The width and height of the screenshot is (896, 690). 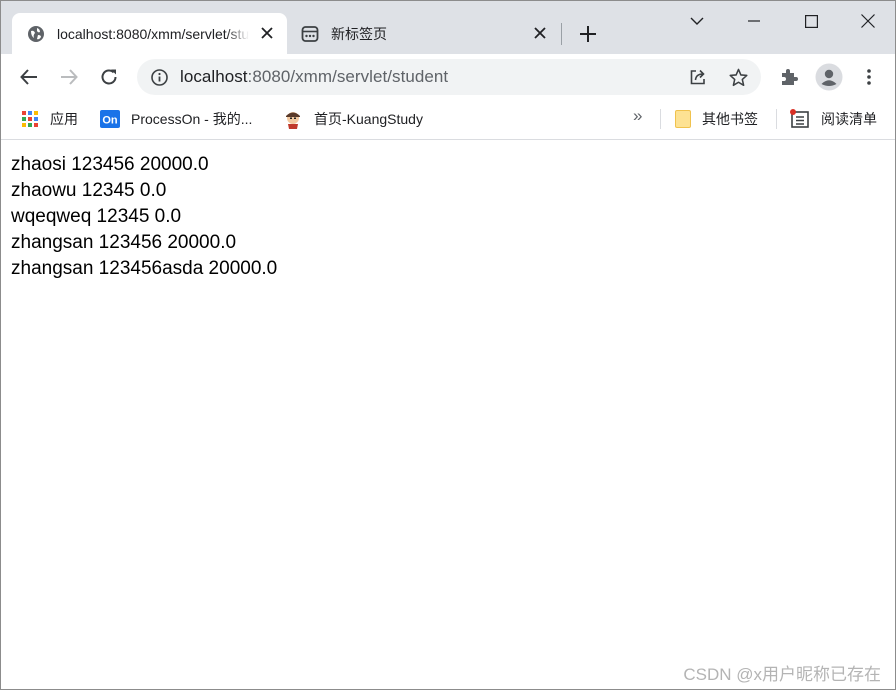 I want to click on close-icon, so click(x=868, y=21).